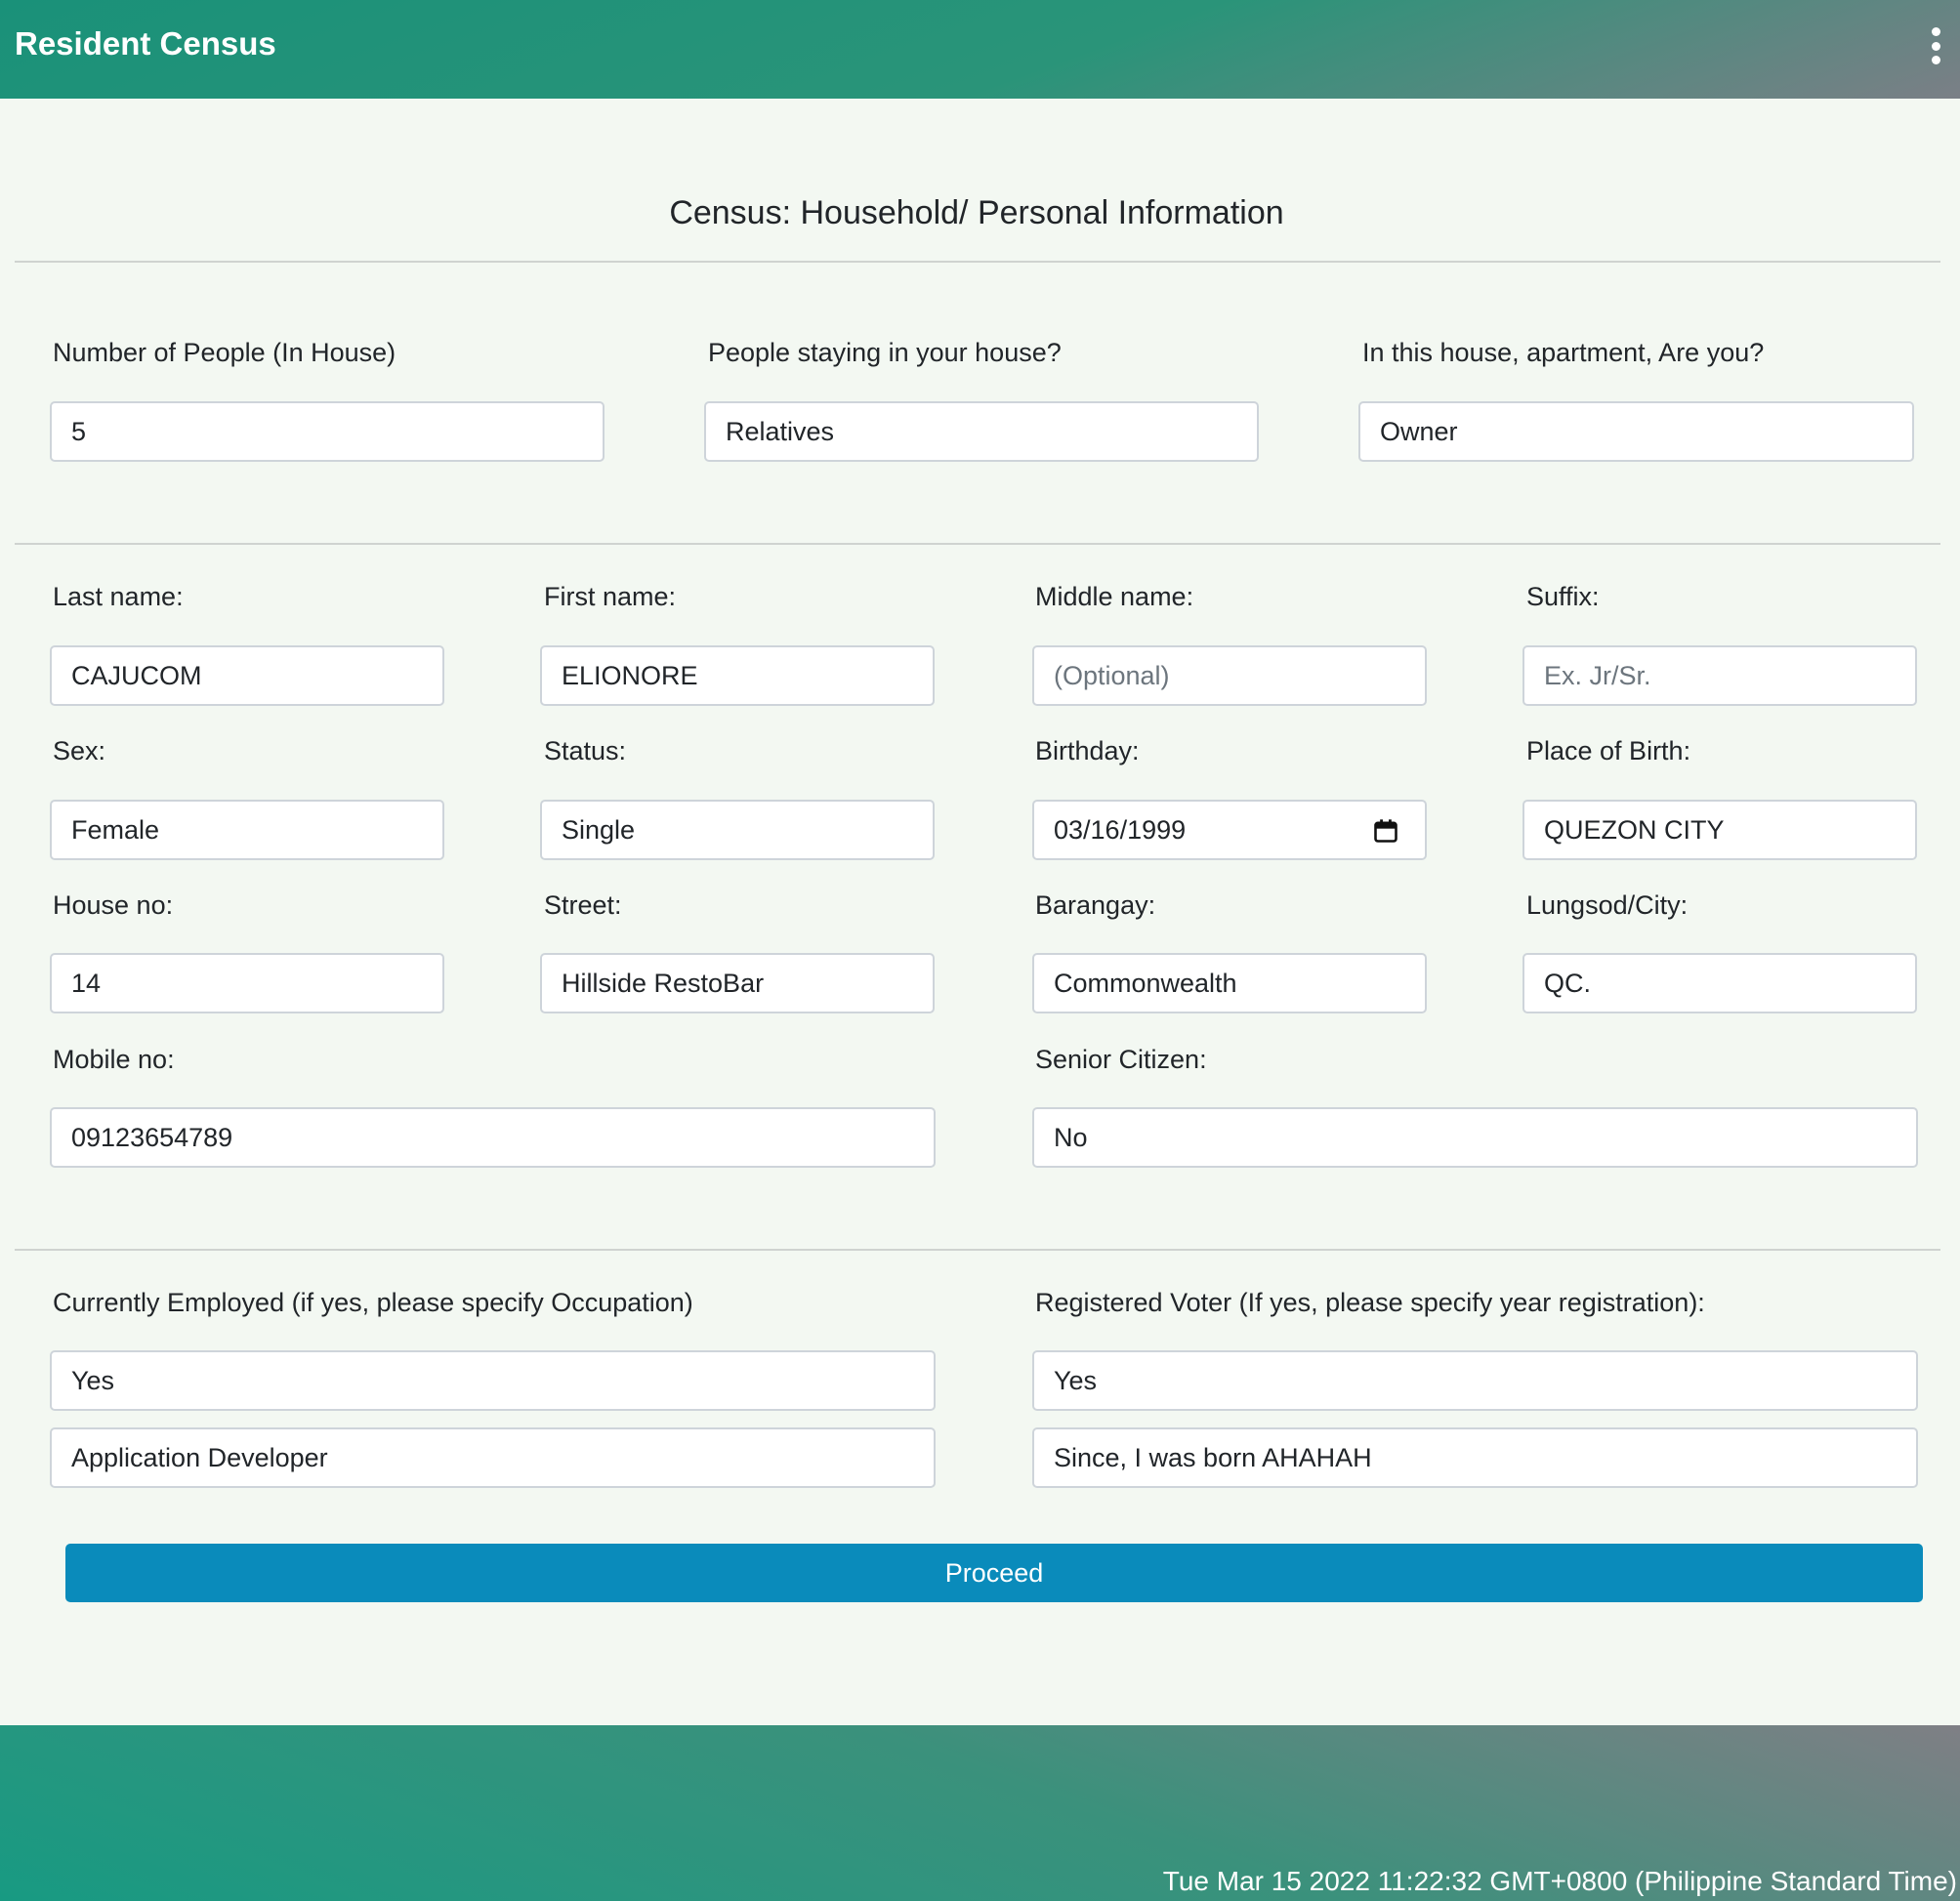 Image resolution: width=1960 pixels, height=1901 pixels. I want to click on senior-label: Senior Citizen:, so click(1121, 1060).